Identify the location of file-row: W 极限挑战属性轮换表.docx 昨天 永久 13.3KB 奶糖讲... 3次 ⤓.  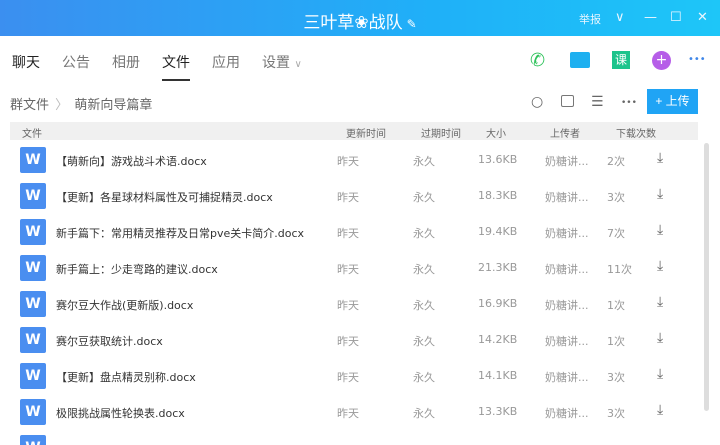
(354, 412).